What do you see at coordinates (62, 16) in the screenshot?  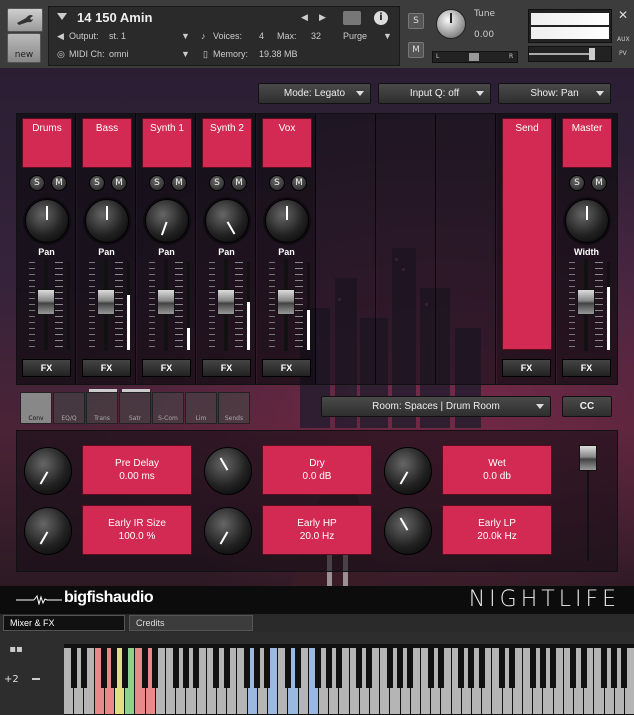 I see `instrument-collapse-icon` at bounding box center [62, 16].